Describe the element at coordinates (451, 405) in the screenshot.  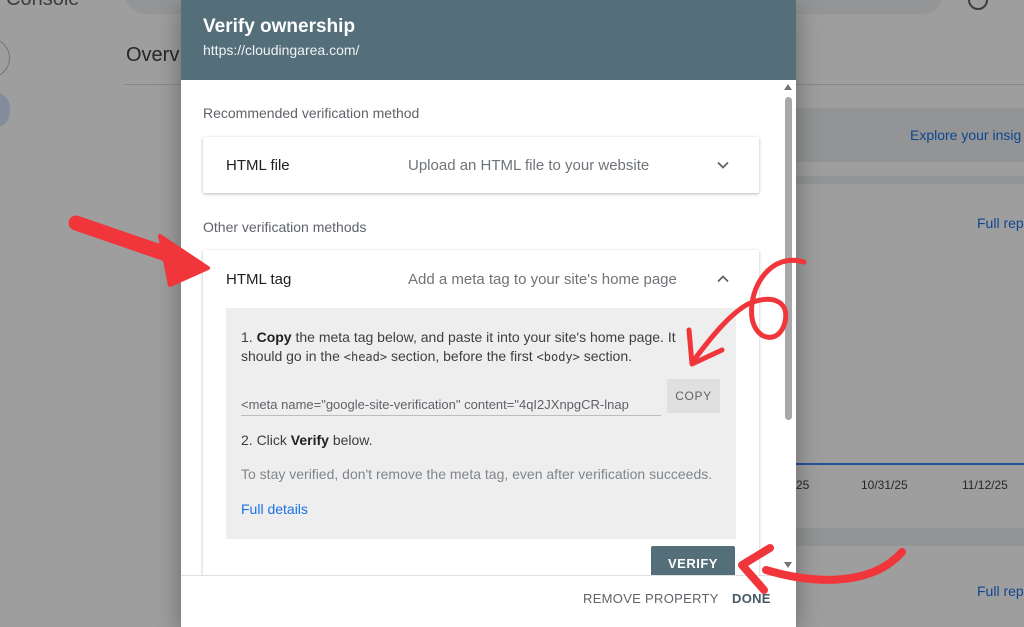
I see `meta-tag-field` at that location.